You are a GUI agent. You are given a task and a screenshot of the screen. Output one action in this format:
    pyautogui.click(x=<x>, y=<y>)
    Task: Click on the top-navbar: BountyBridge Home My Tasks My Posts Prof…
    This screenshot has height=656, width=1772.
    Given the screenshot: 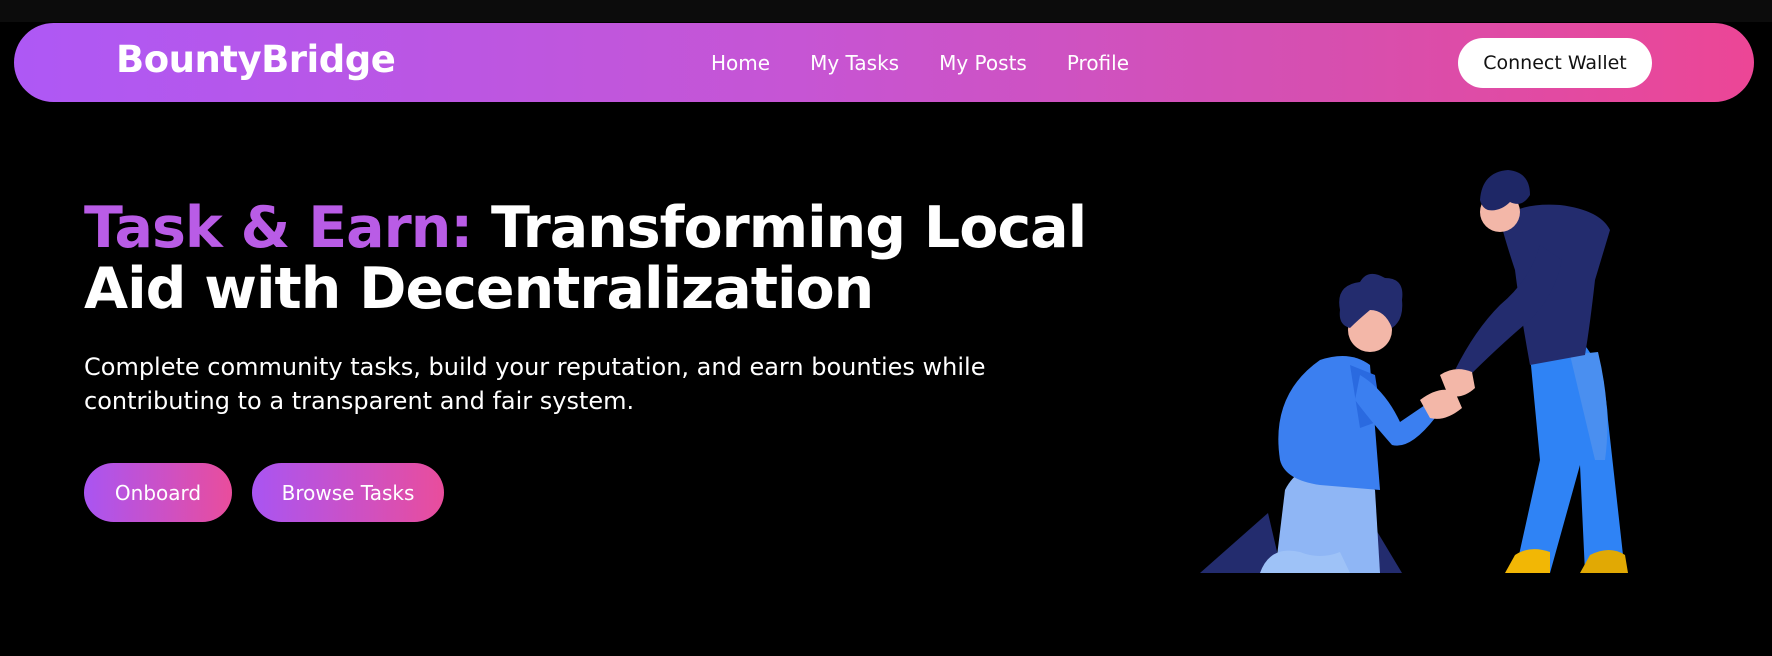 What is the action you would take?
    pyautogui.click(x=884, y=62)
    